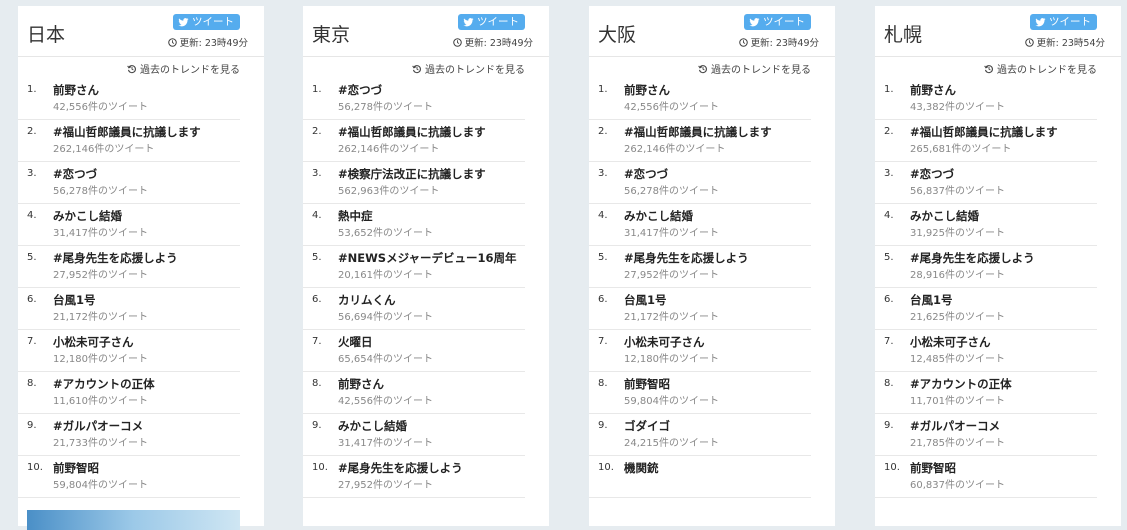 This screenshot has height=530, width=1127. What do you see at coordinates (414, 477) in the screenshot?
I see `trend-row: 10. #尾身先生を応援しよう 27,952件のツイート` at bounding box center [414, 477].